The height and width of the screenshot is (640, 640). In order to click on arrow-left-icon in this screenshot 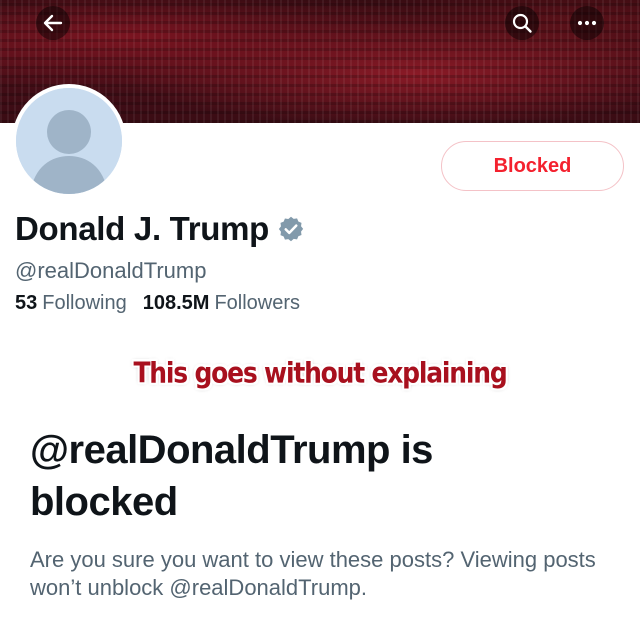, I will do `click(53, 23)`.